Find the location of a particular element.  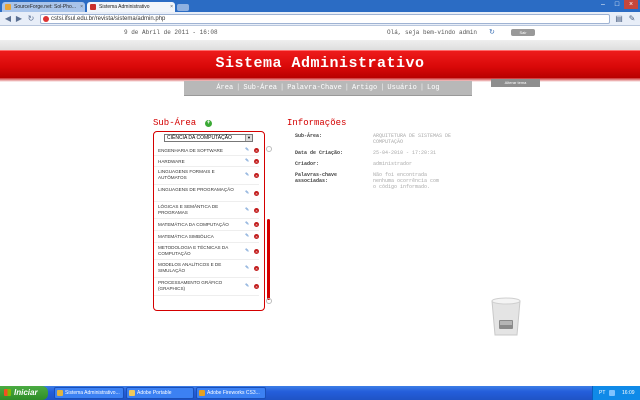

menu-item-subarea: Sub-Área is located at coordinates (260, 88).